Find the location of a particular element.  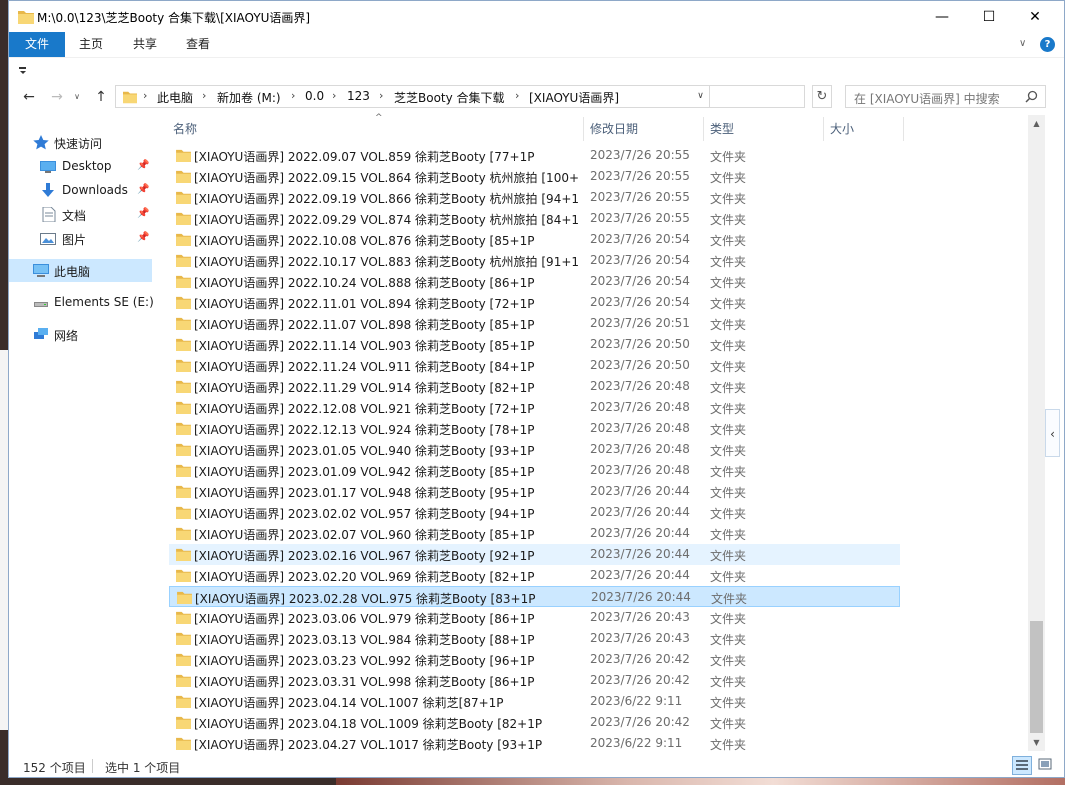

column-header-type: 类型 is located at coordinates (722, 128).